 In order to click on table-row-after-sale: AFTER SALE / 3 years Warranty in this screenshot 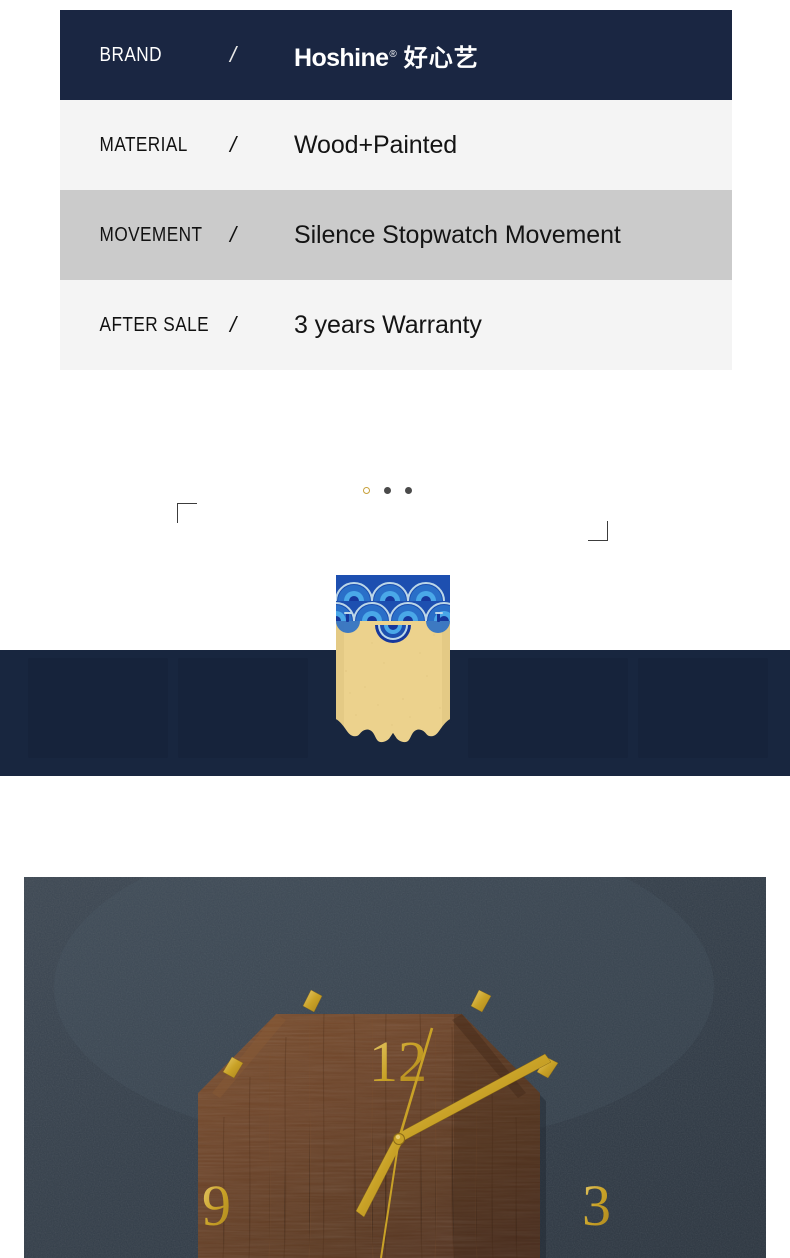, I will do `click(396, 325)`.